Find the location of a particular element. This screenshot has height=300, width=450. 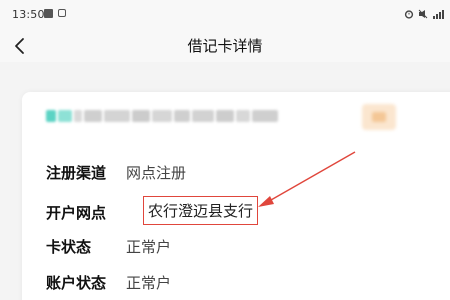

opening-branch-label: 开户网点 is located at coordinates (76, 212).